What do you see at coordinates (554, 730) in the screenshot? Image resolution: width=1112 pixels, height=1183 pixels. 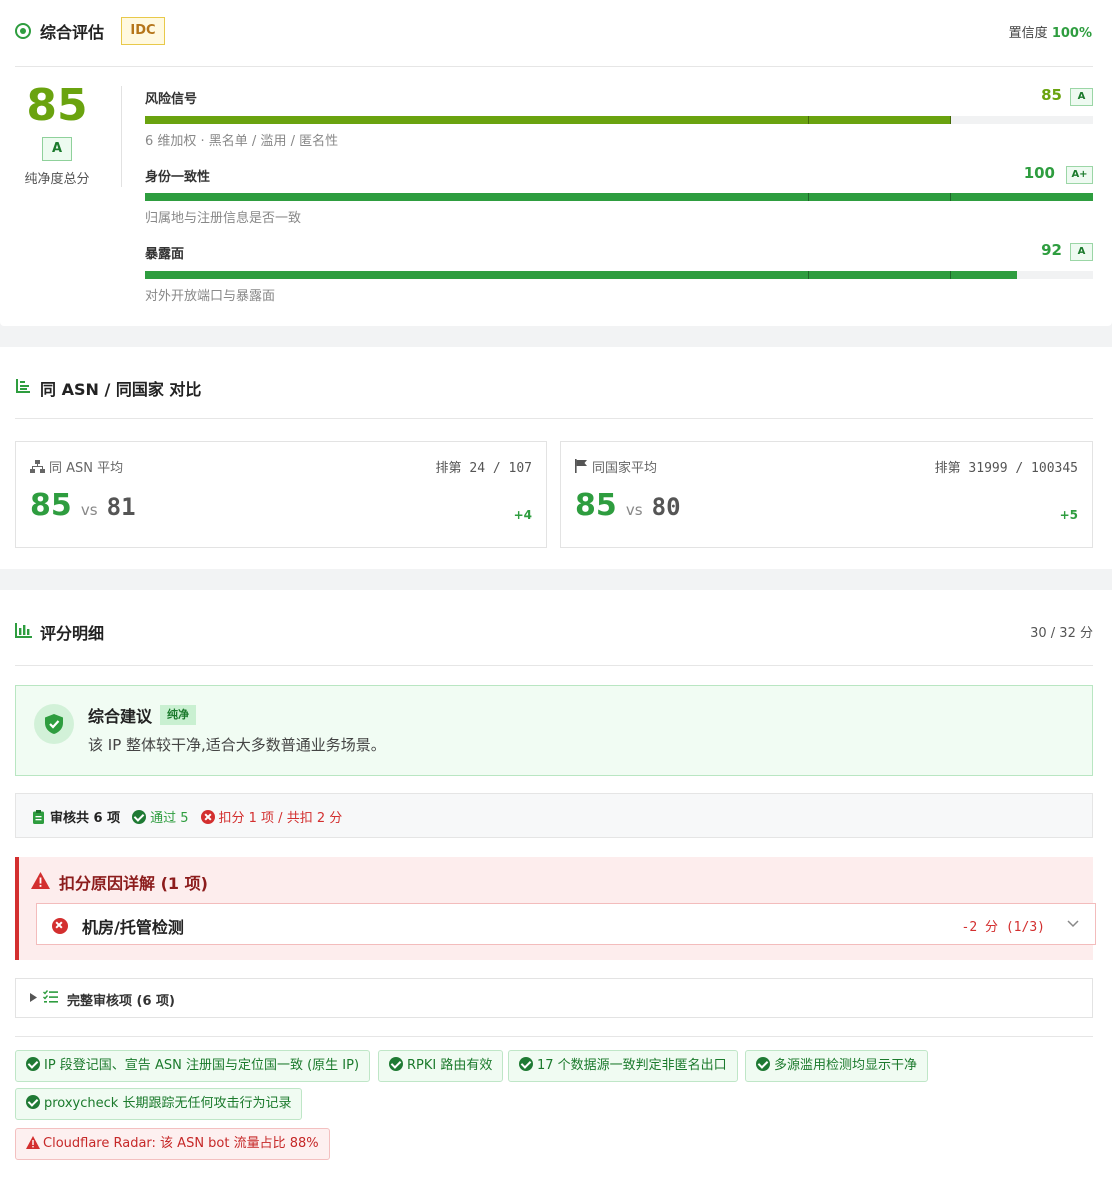 I see `advice-box: 综合建议 纯净 该 IP 整体较干净,适合大多数普通业务场景。` at bounding box center [554, 730].